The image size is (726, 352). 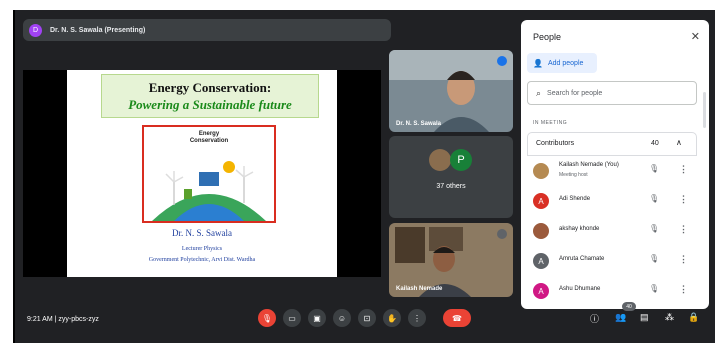 What do you see at coordinates (555, 143) in the screenshot?
I see `contributors-label: Contributors` at bounding box center [555, 143].